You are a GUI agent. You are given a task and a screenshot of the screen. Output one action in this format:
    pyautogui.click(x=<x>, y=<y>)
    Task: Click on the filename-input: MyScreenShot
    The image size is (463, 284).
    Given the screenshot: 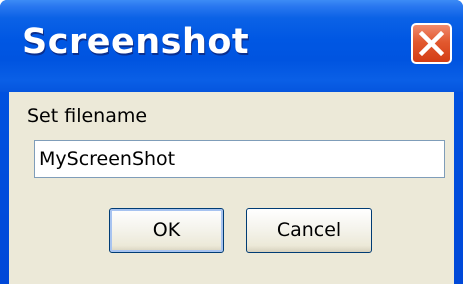 What is the action you would take?
    pyautogui.click(x=239, y=159)
    